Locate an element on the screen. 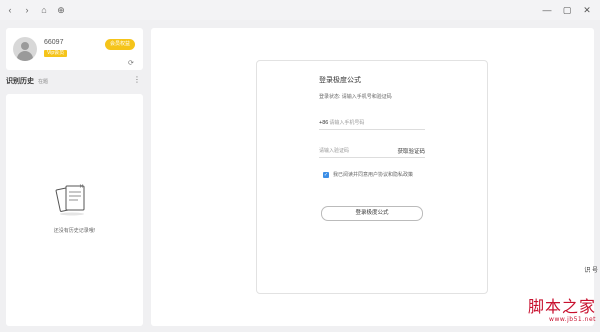  get-code-button: 获取验证码 is located at coordinates (411, 151).